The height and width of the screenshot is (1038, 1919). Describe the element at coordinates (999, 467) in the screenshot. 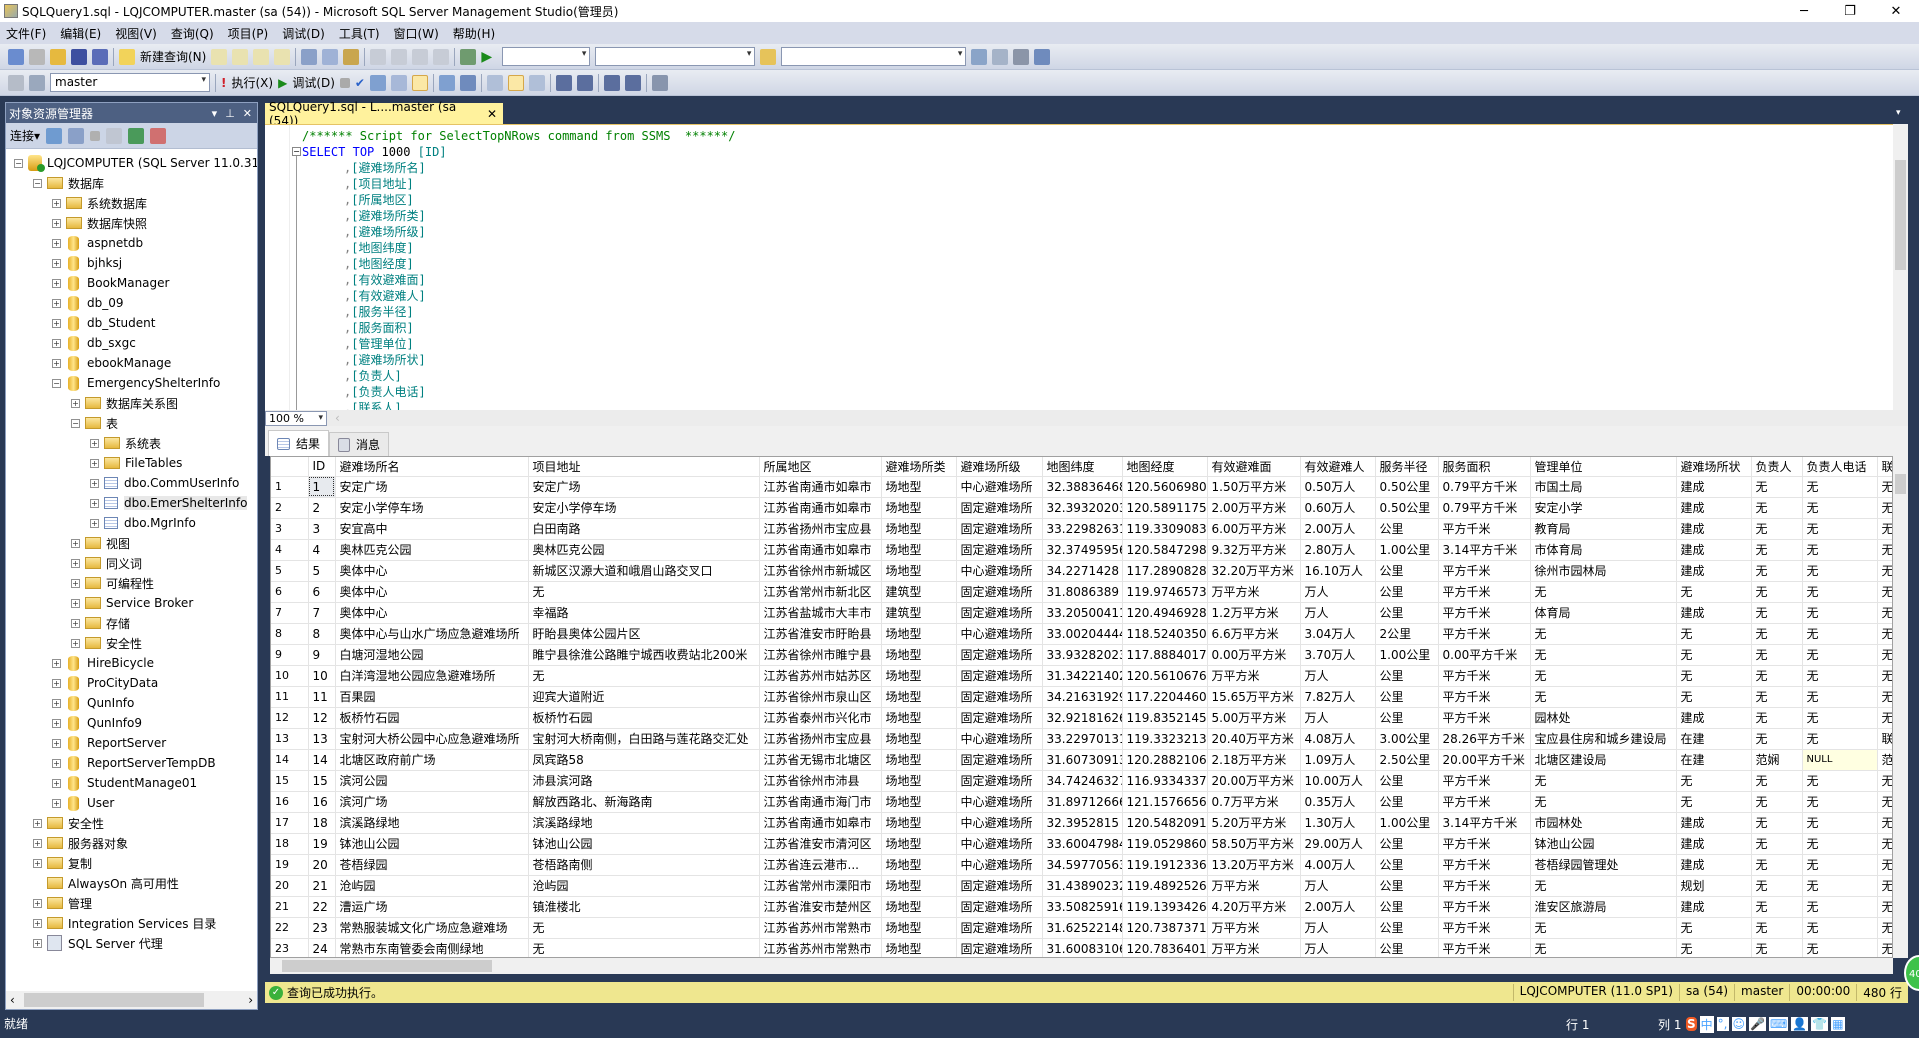

I see `column-header: 避难场所级` at that location.